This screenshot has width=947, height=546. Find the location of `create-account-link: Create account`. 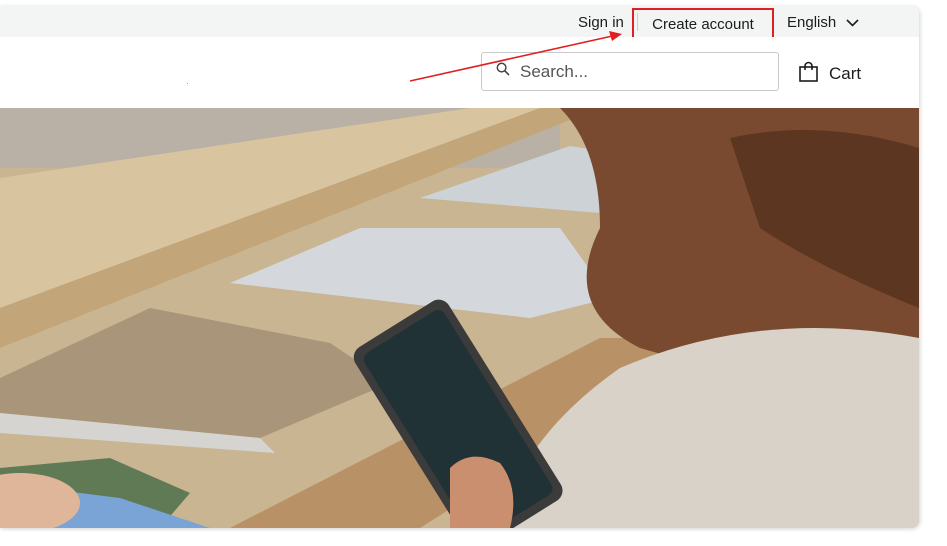

create-account-link: Create account is located at coordinates (703, 24).